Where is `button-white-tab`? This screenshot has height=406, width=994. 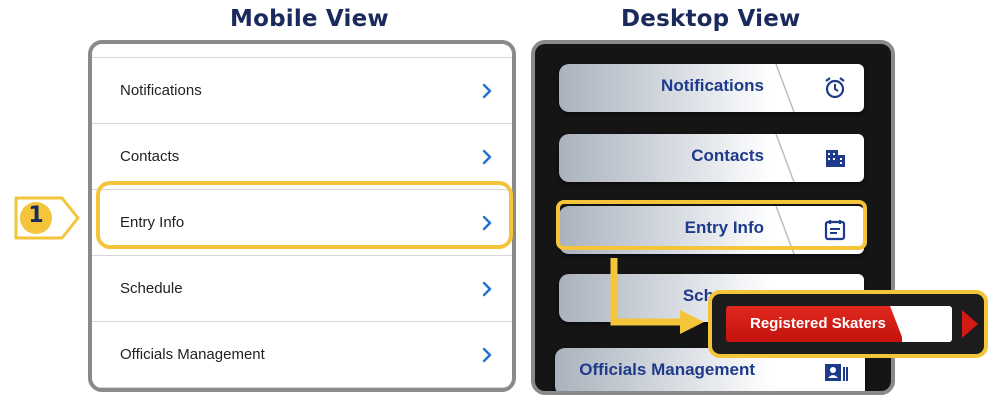
button-white-tab is located at coordinates (927, 324).